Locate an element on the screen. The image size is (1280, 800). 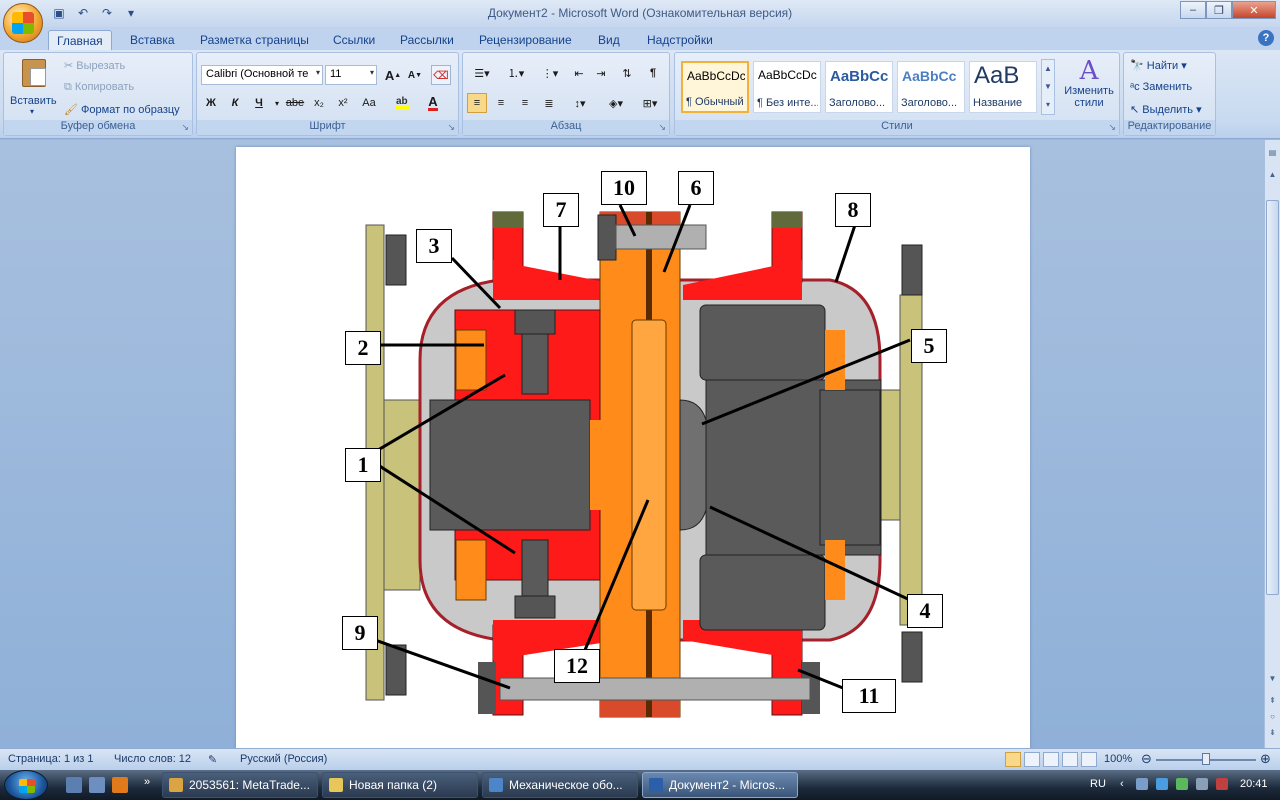
copy-button: ⧉ Копировать is located at coordinates (99, 87).